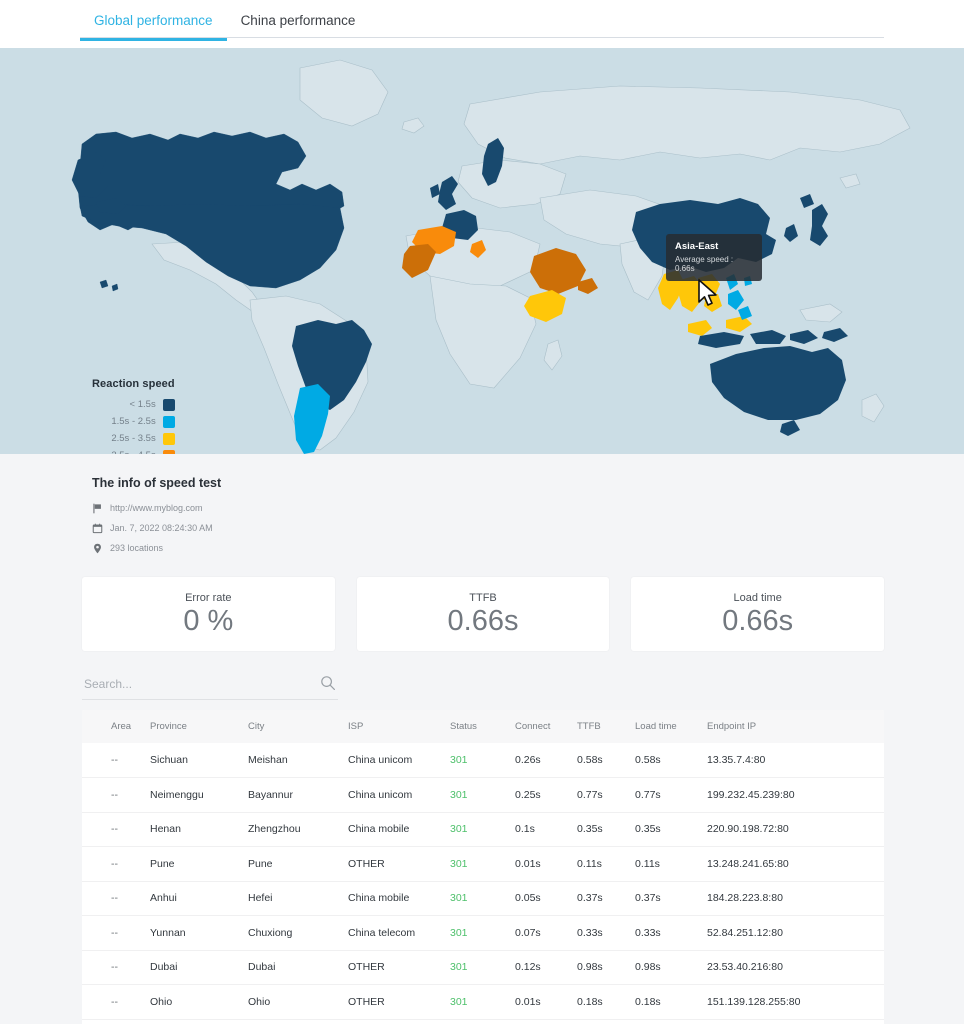 Image resolution: width=964 pixels, height=1024 pixels. Describe the element at coordinates (168, 438) in the screenshot. I see `legend-item-2-swatch` at that location.